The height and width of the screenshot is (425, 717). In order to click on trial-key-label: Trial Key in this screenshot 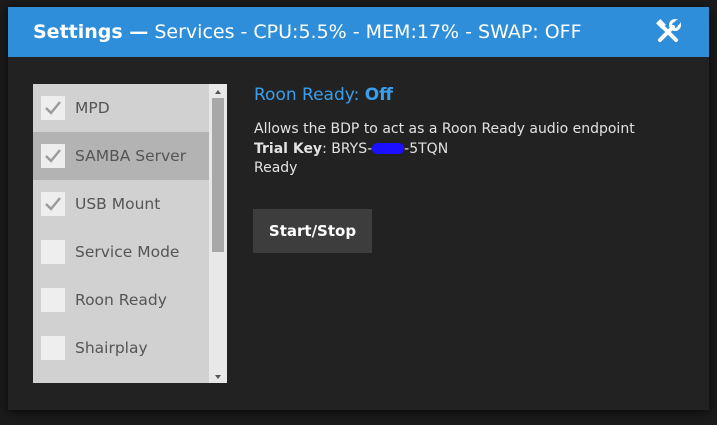, I will do `click(288, 148)`.